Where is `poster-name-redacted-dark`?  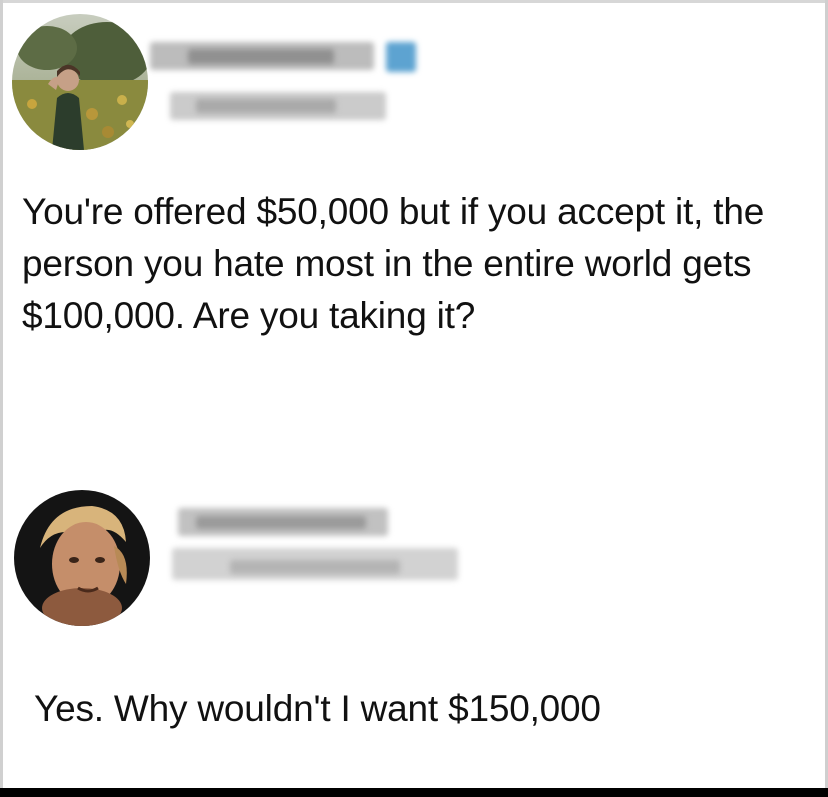 poster-name-redacted-dark is located at coordinates (261, 56).